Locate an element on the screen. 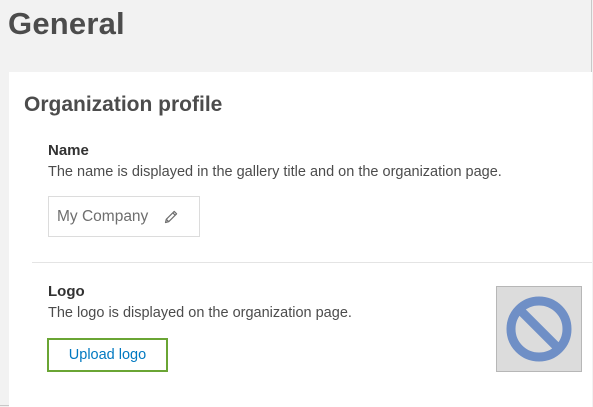 The height and width of the screenshot is (407, 593). section-divider is located at coordinates (312, 262).